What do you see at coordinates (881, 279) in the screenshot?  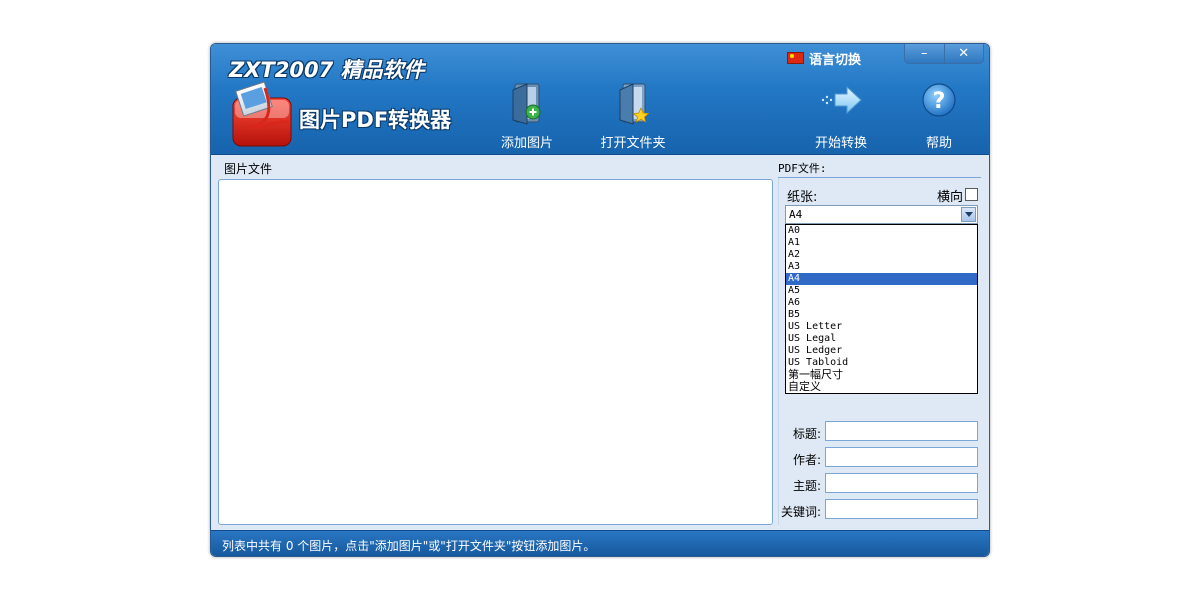 I see `paper-option-a4: A4` at bounding box center [881, 279].